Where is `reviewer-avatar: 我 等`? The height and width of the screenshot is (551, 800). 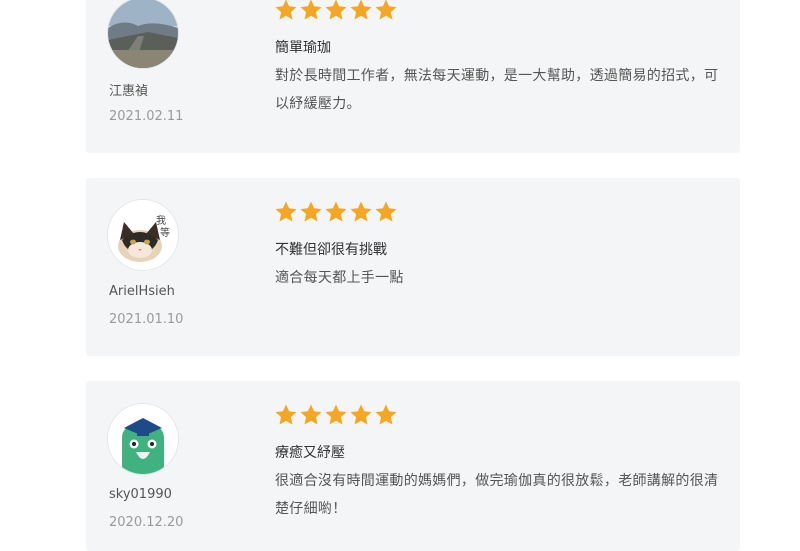
reviewer-avatar: 我 等 is located at coordinates (143, 235).